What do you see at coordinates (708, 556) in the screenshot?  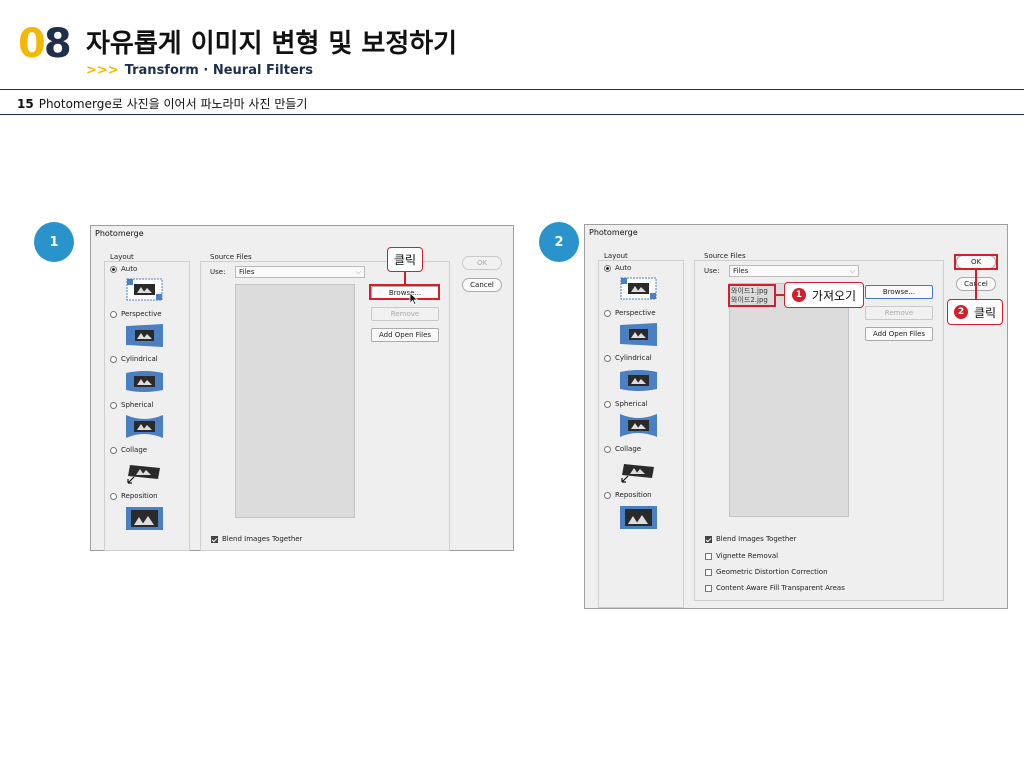 I see `vignette-removal-checkbox` at bounding box center [708, 556].